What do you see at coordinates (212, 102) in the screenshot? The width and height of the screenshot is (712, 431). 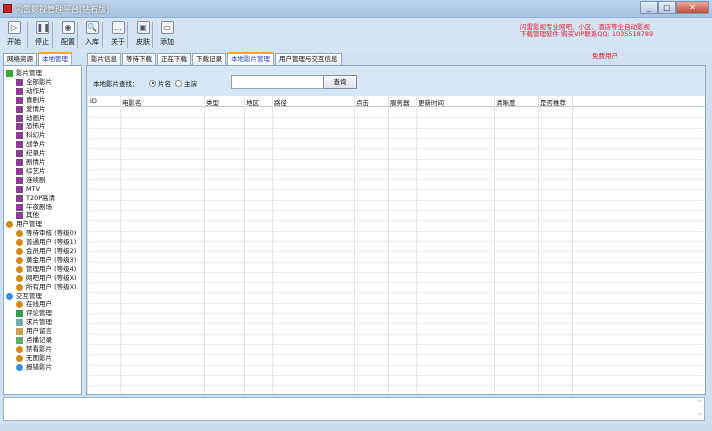 I see `column-header: 类型` at bounding box center [212, 102].